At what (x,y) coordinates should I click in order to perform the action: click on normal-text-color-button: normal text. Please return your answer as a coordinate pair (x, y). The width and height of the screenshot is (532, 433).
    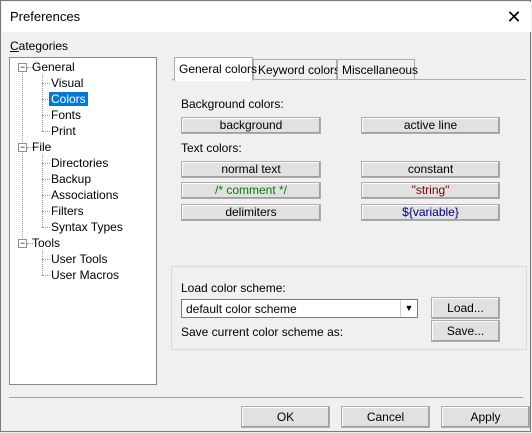
    Looking at the image, I should click on (251, 169).